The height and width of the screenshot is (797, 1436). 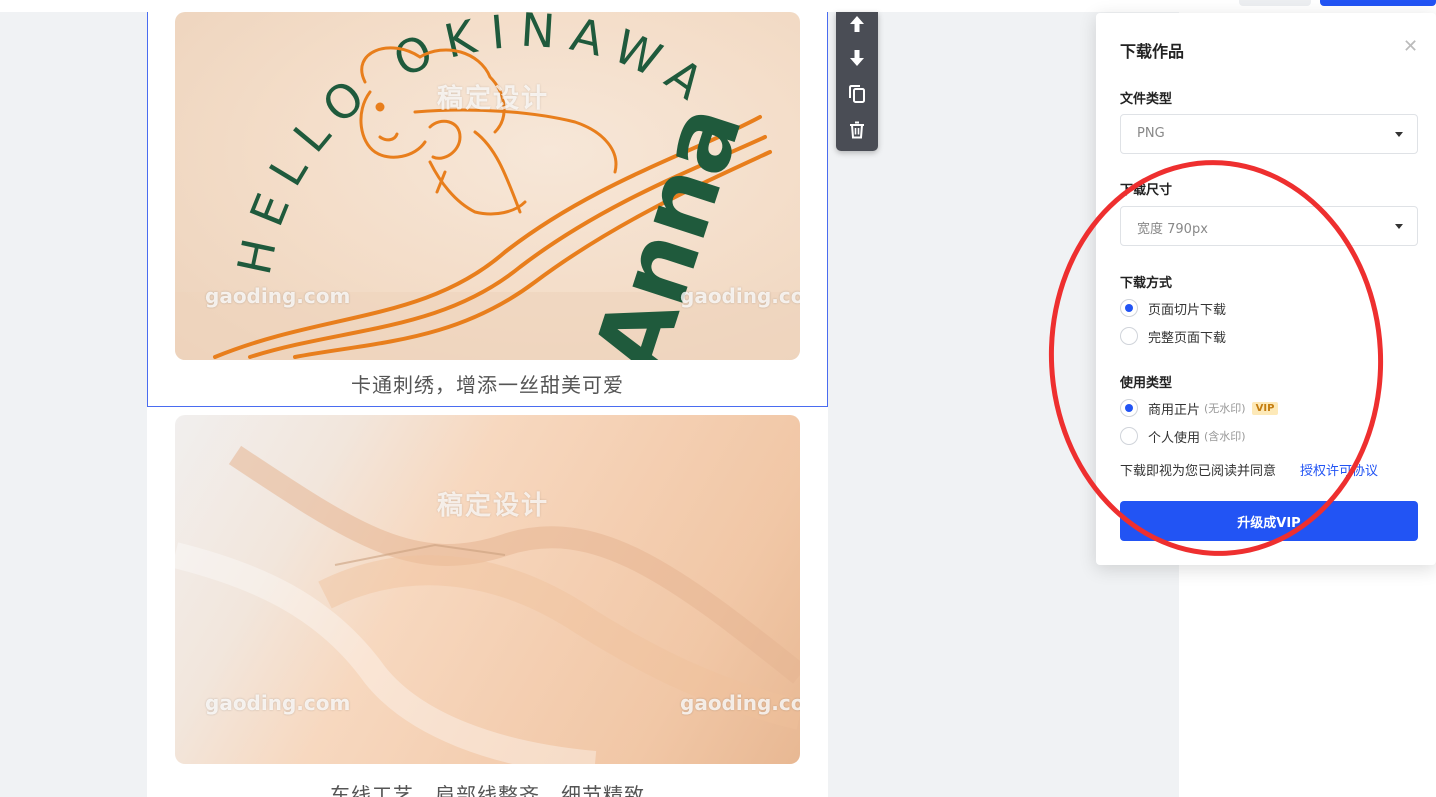 I want to click on download-size-select: 宽度 790px, so click(x=1269, y=226).